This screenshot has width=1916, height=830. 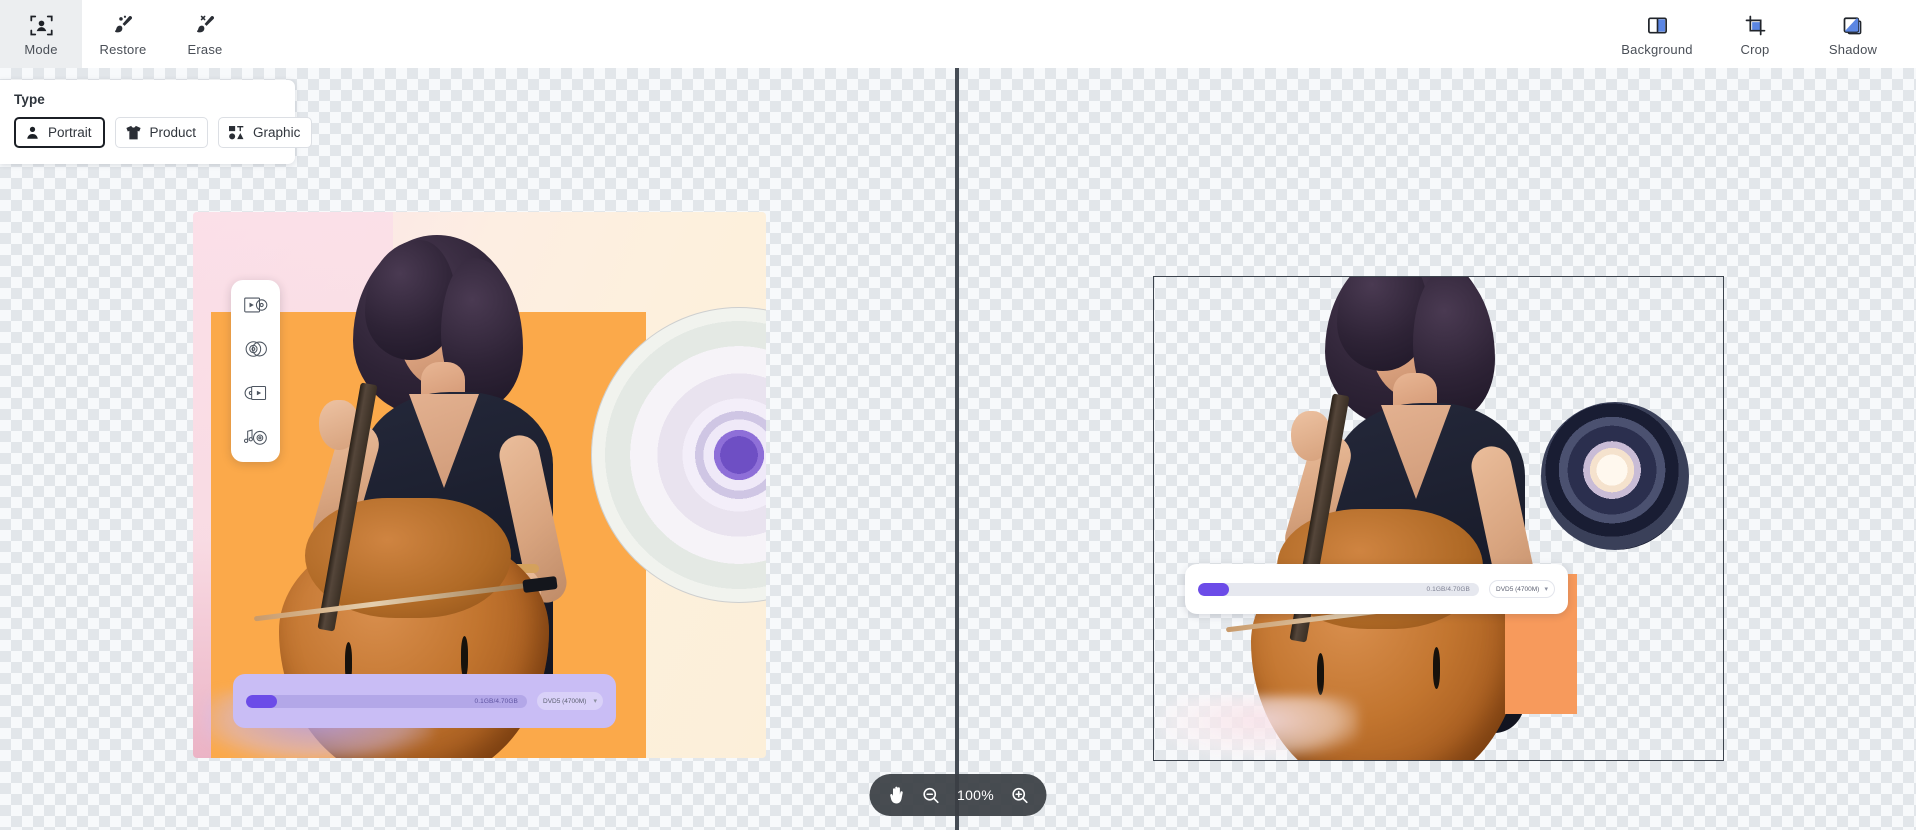 I want to click on hand-icon, so click(x=897, y=795).